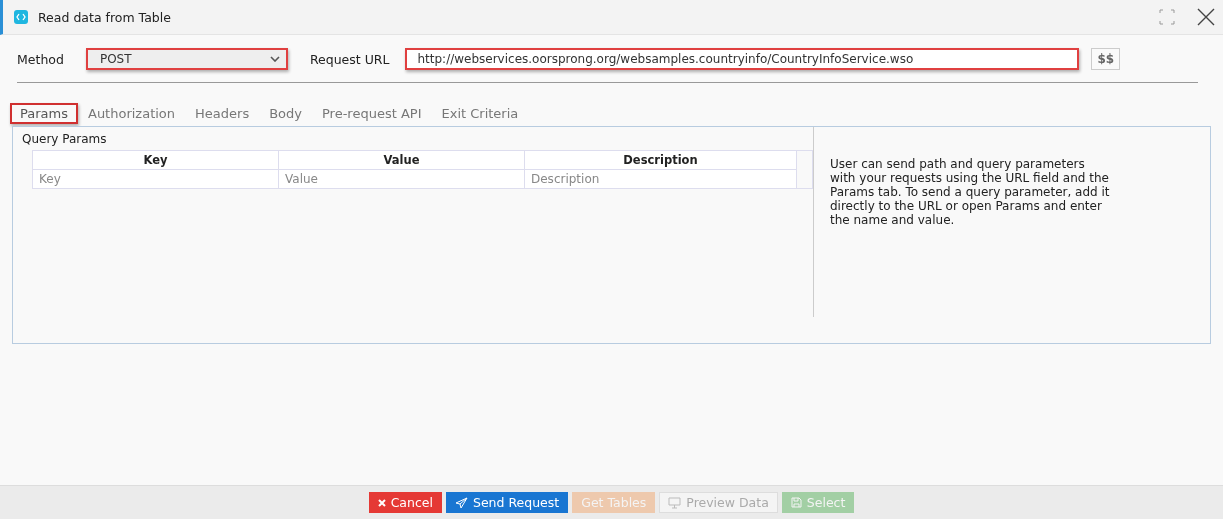 The image size is (1223, 519). Describe the element at coordinates (285, 113) in the screenshot. I see `tab: Body` at that location.